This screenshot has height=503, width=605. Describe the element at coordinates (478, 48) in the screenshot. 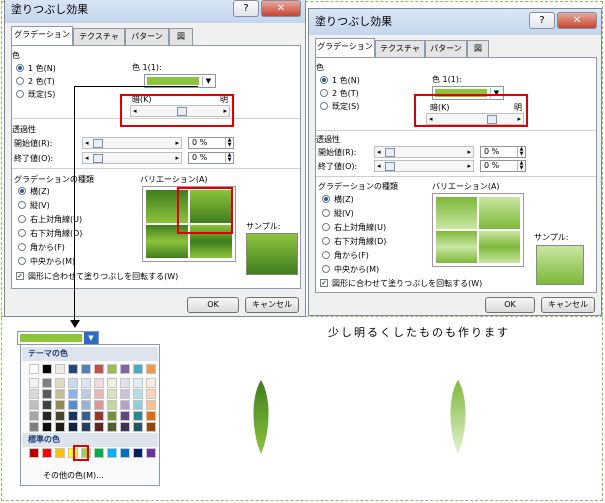

I see `tab-picture: 図` at that location.